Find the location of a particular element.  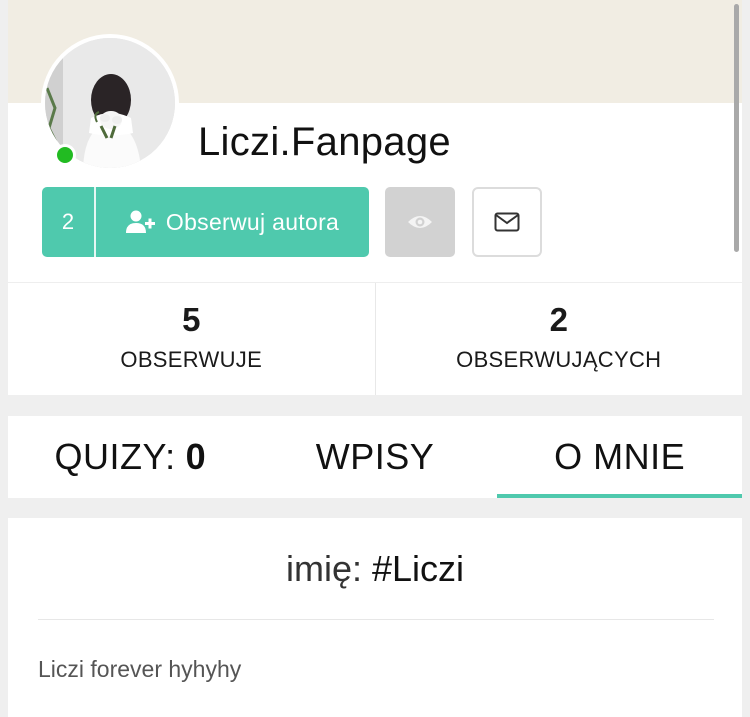

tab-label: WPISY is located at coordinates (375, 456).